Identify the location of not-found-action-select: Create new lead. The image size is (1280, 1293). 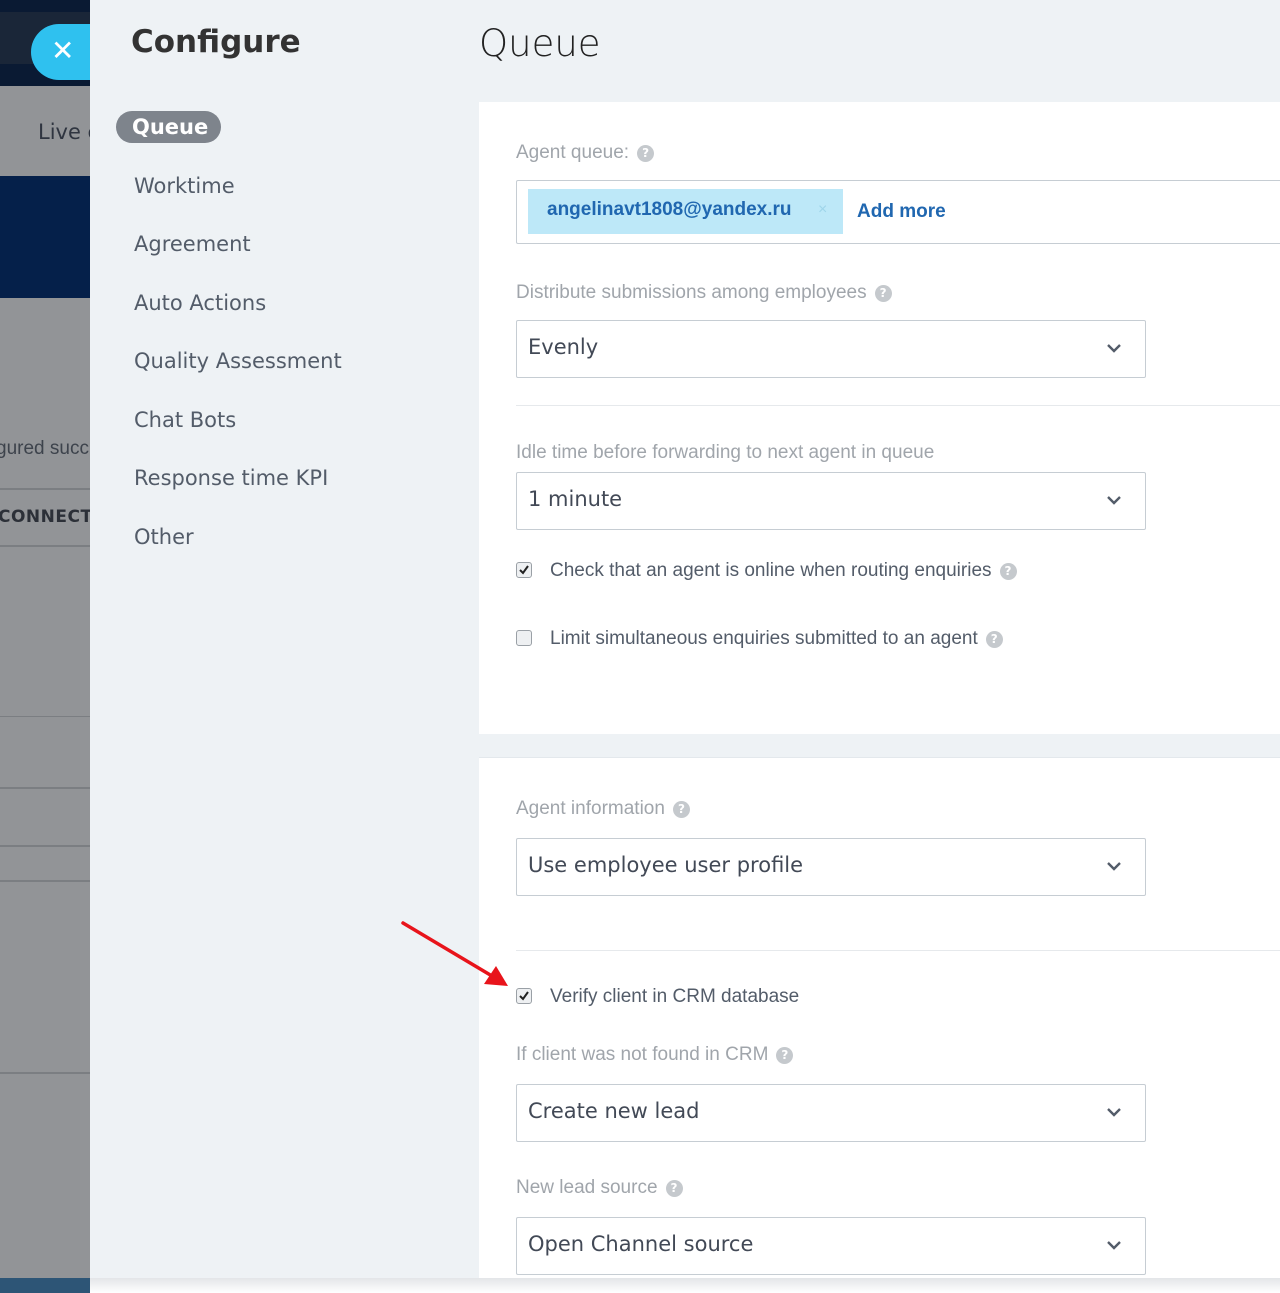
(831, 1113).